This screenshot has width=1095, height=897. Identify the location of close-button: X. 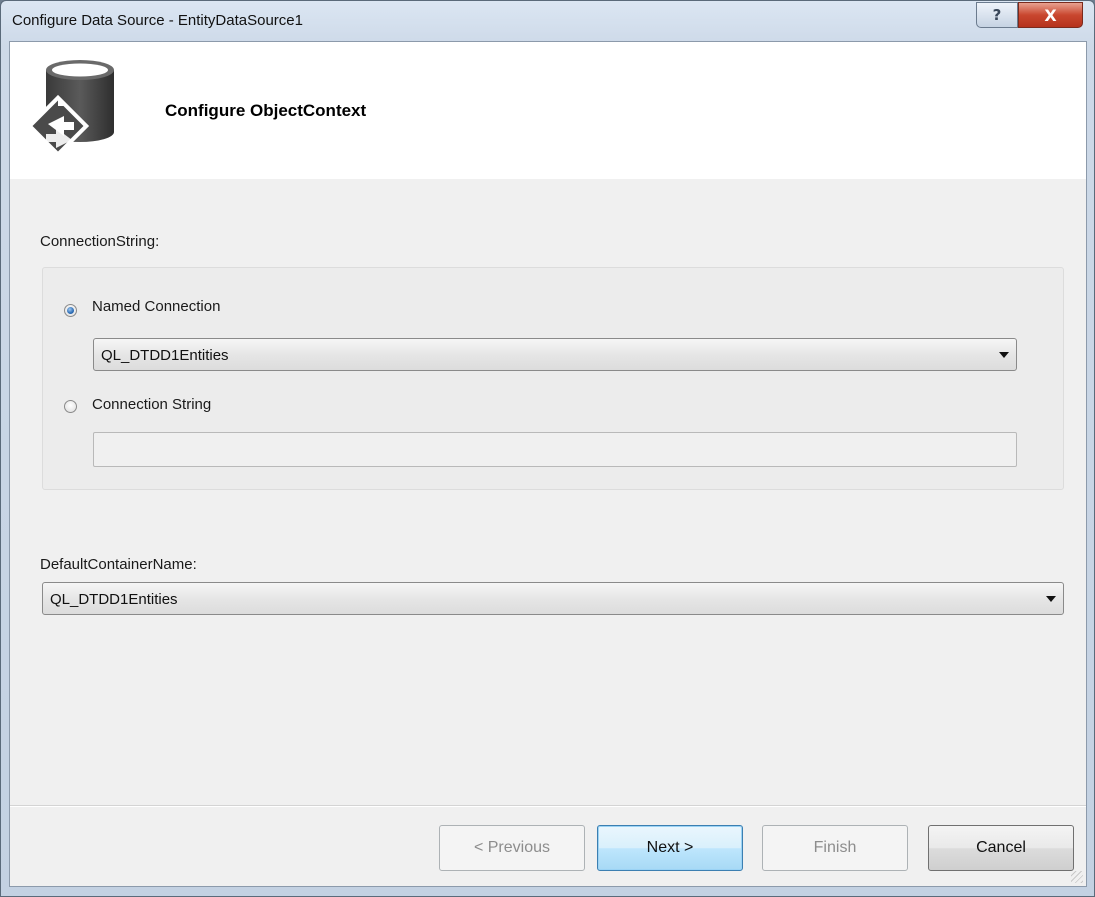
(1050, 15).